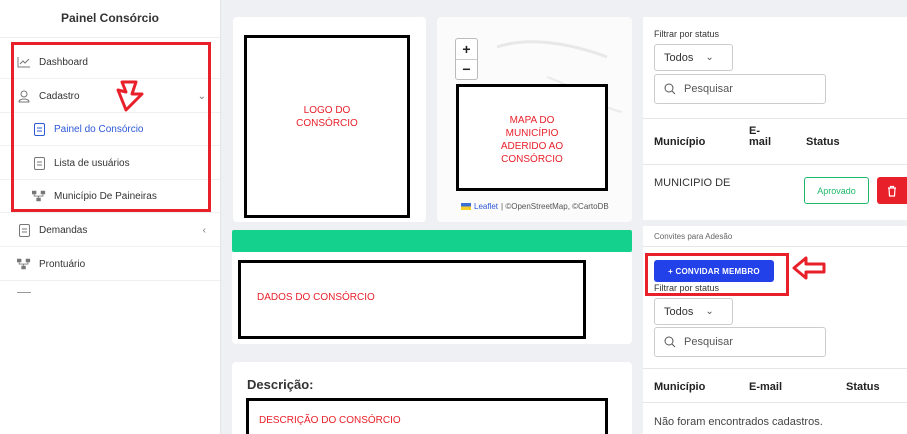  Describe the element at coordinates (693, 236) in the screenshot. I see `invites-section-title: Convites para Adesão` at that location.